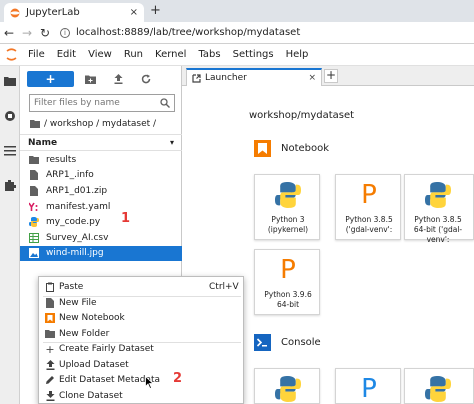 Image resolution: width=474 pixels, height=404 pixels. What do you see at coordinates (288, 299) in the screenshot?
I see `kernel-card-label: Python 3.9.6 64-bit` at bounding box center [288, 299].